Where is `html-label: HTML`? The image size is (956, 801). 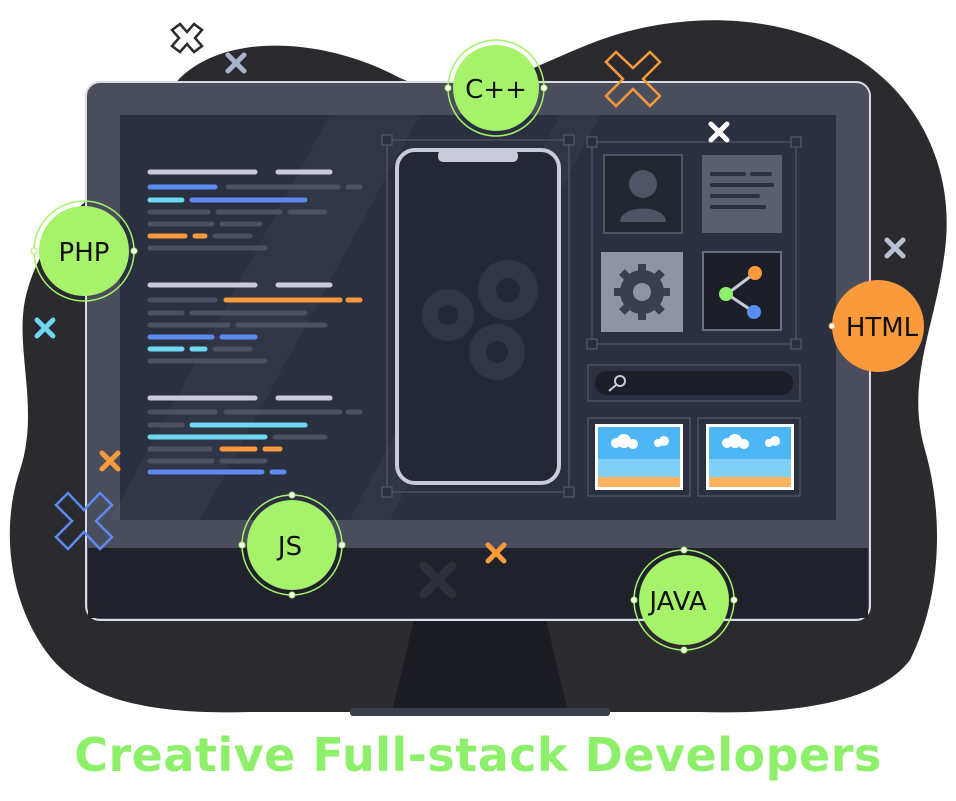 html-label: HTML is located at coordinates (882, 328).